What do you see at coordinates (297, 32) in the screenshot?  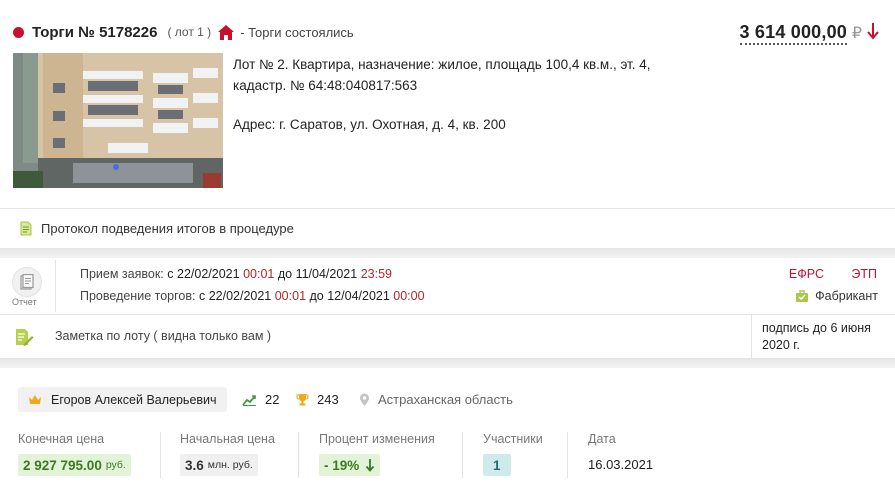 I see `auction-status: - Торги состоялись` at bounding box center [297, 32].